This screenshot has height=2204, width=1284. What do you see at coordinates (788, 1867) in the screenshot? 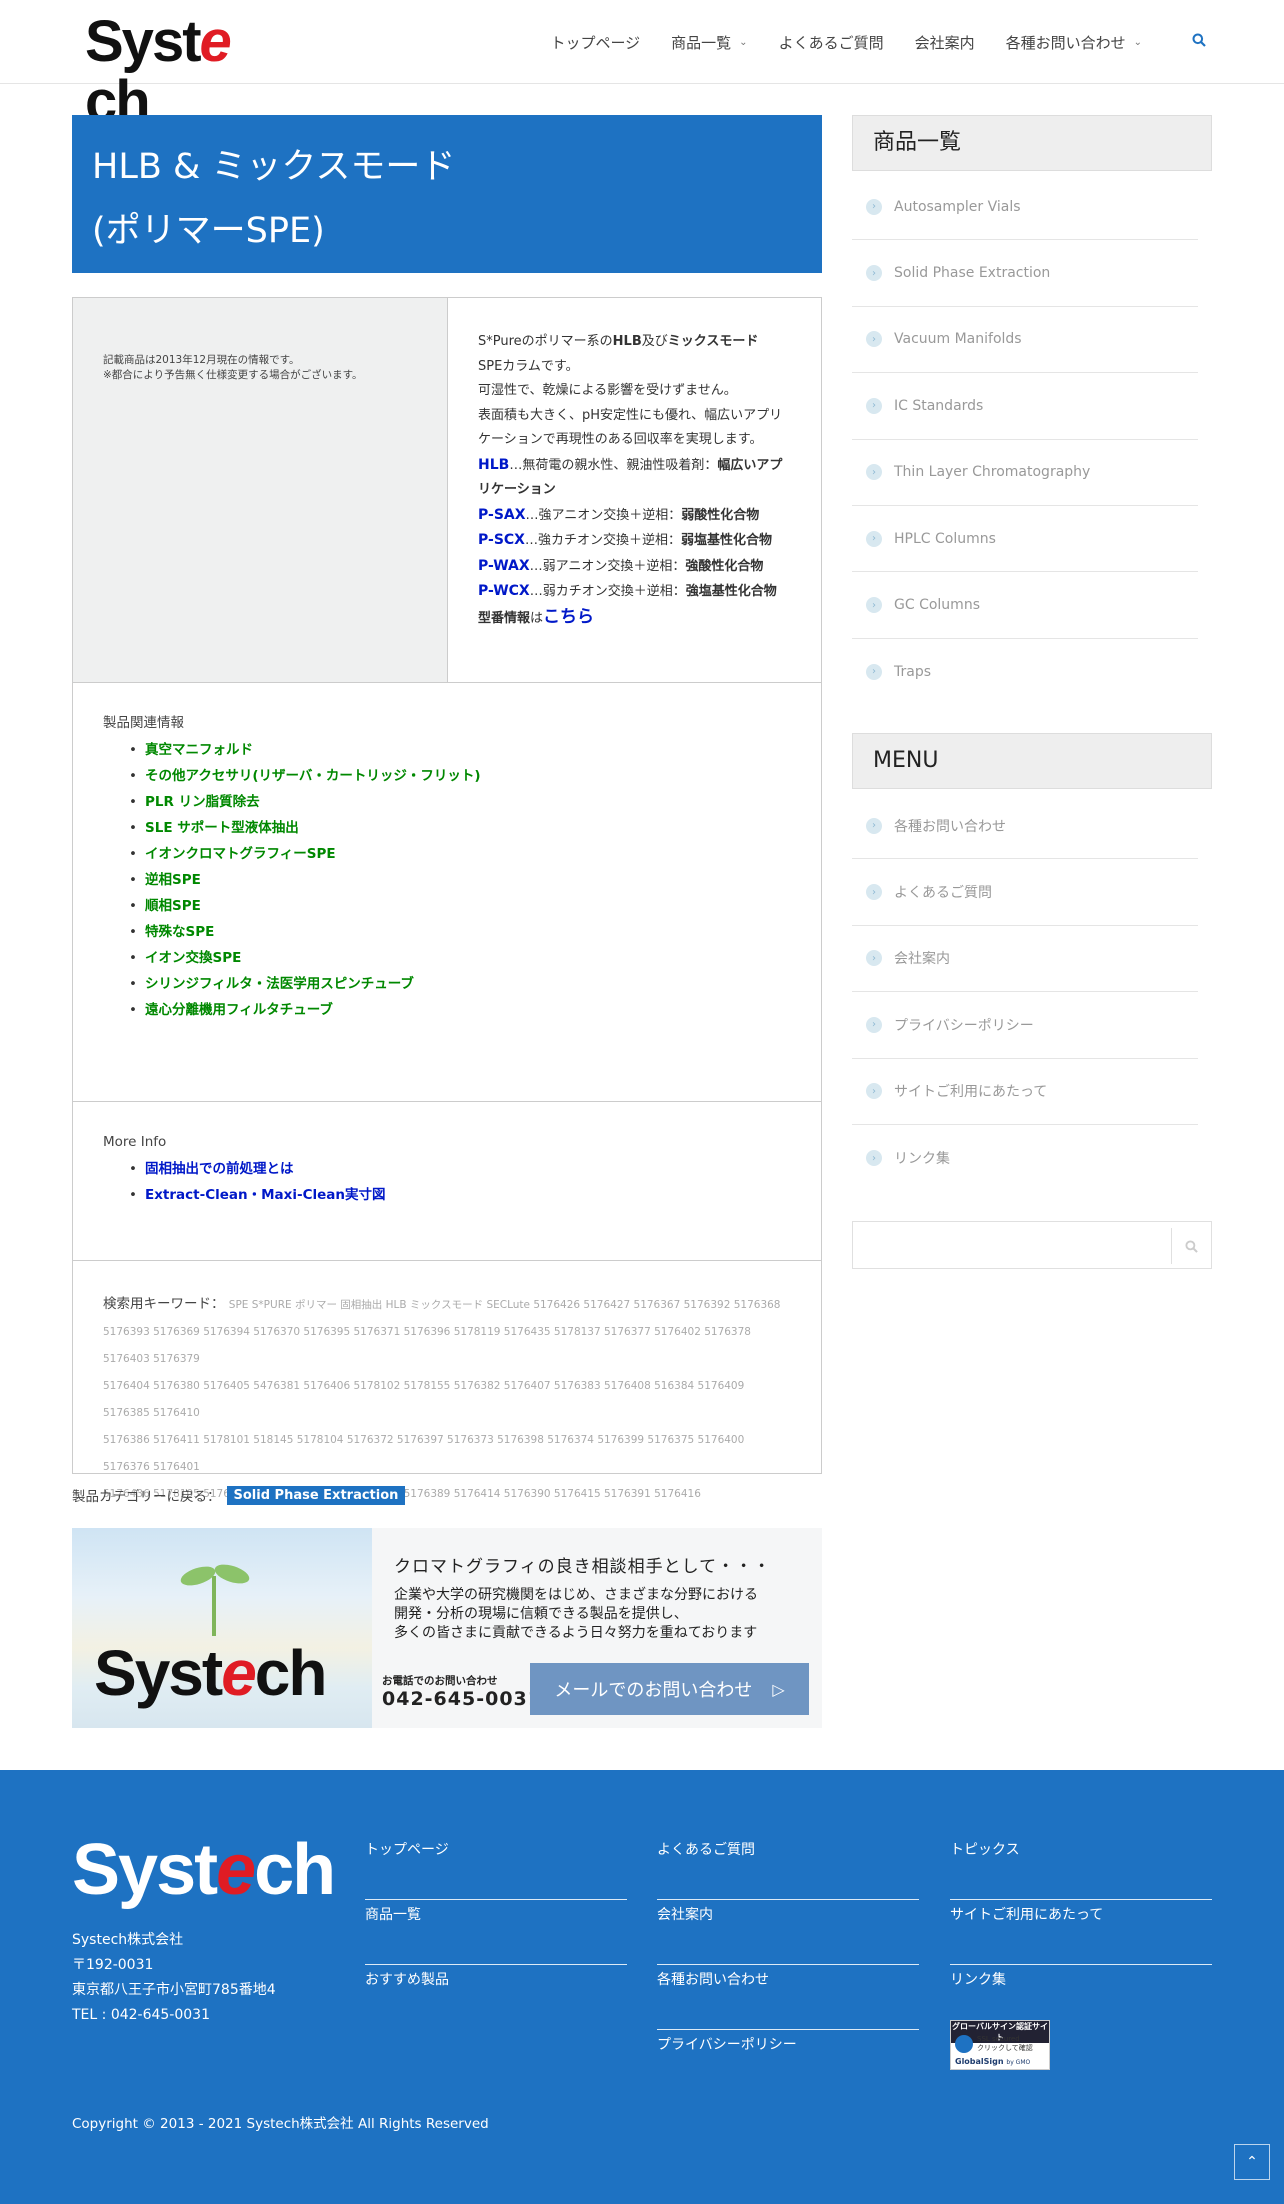
I see `footer-link: よくあるご質問` at bounding box center [788, 1867].